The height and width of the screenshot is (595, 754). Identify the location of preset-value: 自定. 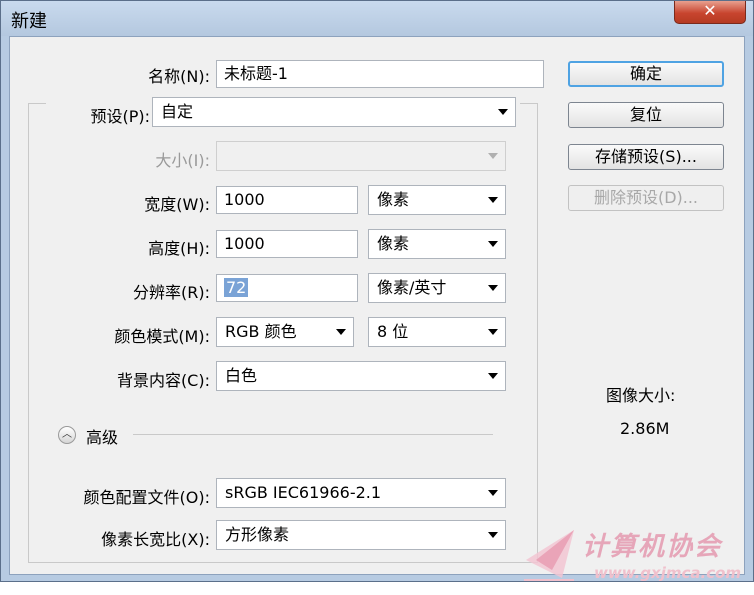
(177, 111).